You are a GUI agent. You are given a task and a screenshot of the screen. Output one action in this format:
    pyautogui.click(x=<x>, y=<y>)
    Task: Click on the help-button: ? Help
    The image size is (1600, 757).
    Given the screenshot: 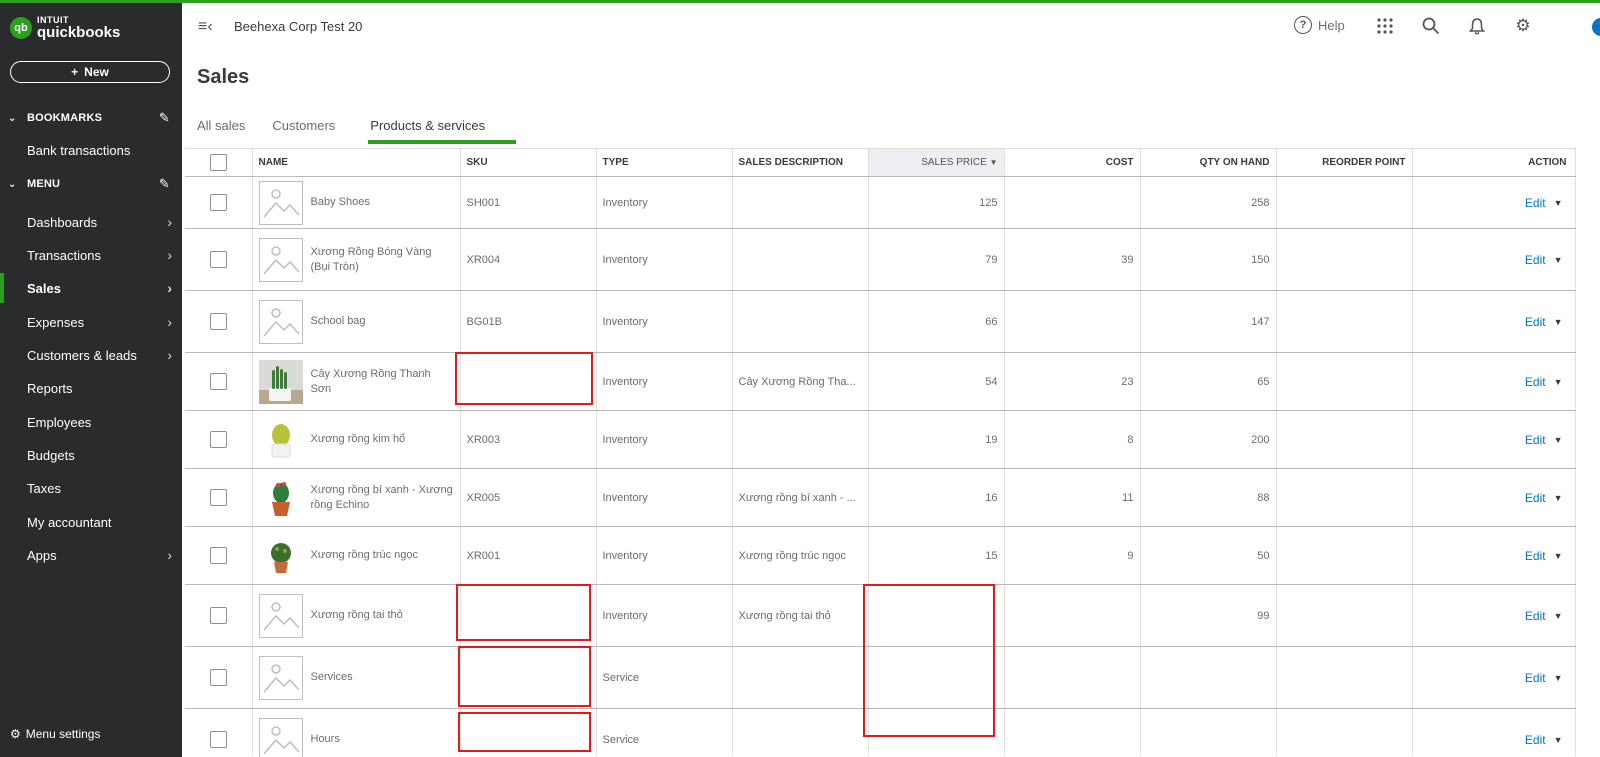 What is the action you would take?
    pyautogui.click(x=1319, y=25)
    